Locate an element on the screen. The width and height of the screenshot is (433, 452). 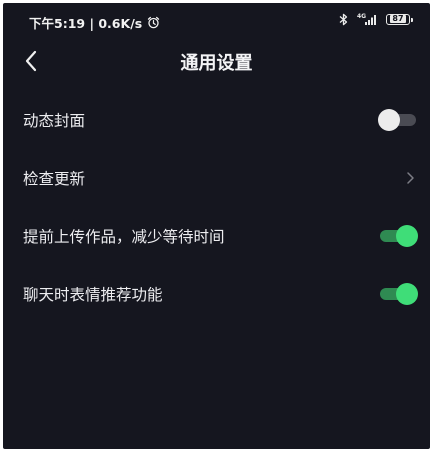
setting-row-emoji-recommend: 聊天时表情推荐功能 is located at coordinates (216, 294).